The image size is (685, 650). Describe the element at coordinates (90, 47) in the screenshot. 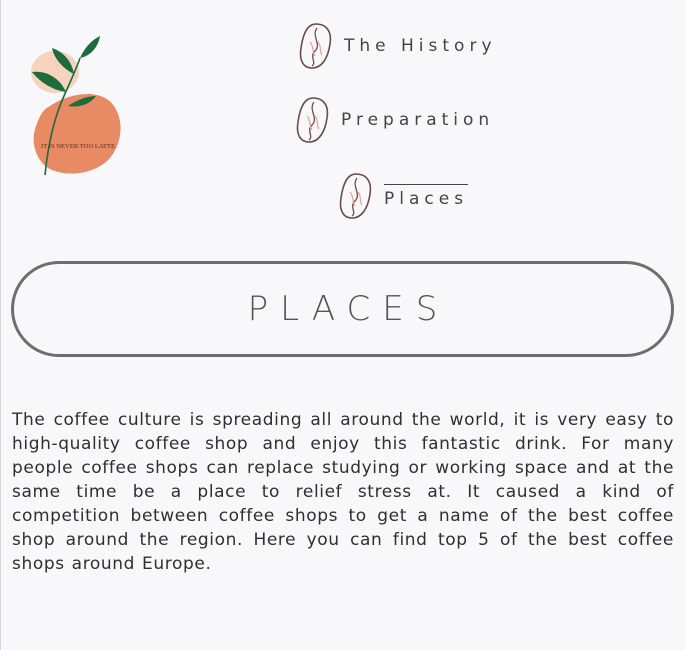

I see `logo-leaf` at that location.